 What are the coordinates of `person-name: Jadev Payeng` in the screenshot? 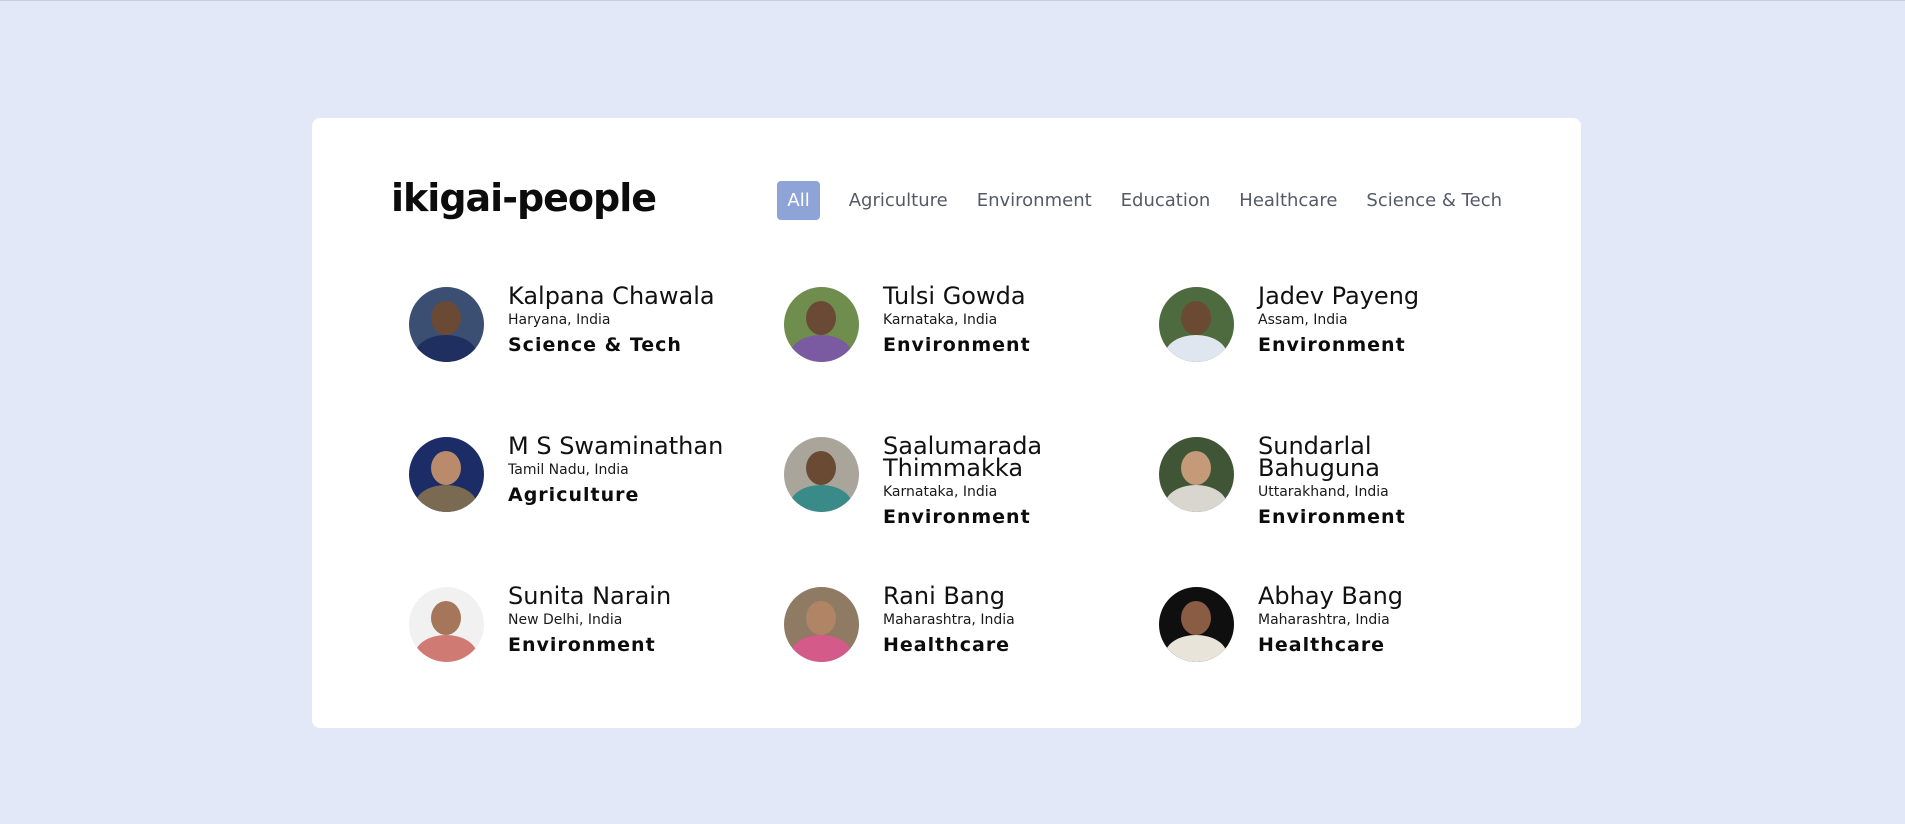 It's located at (1339, 296).